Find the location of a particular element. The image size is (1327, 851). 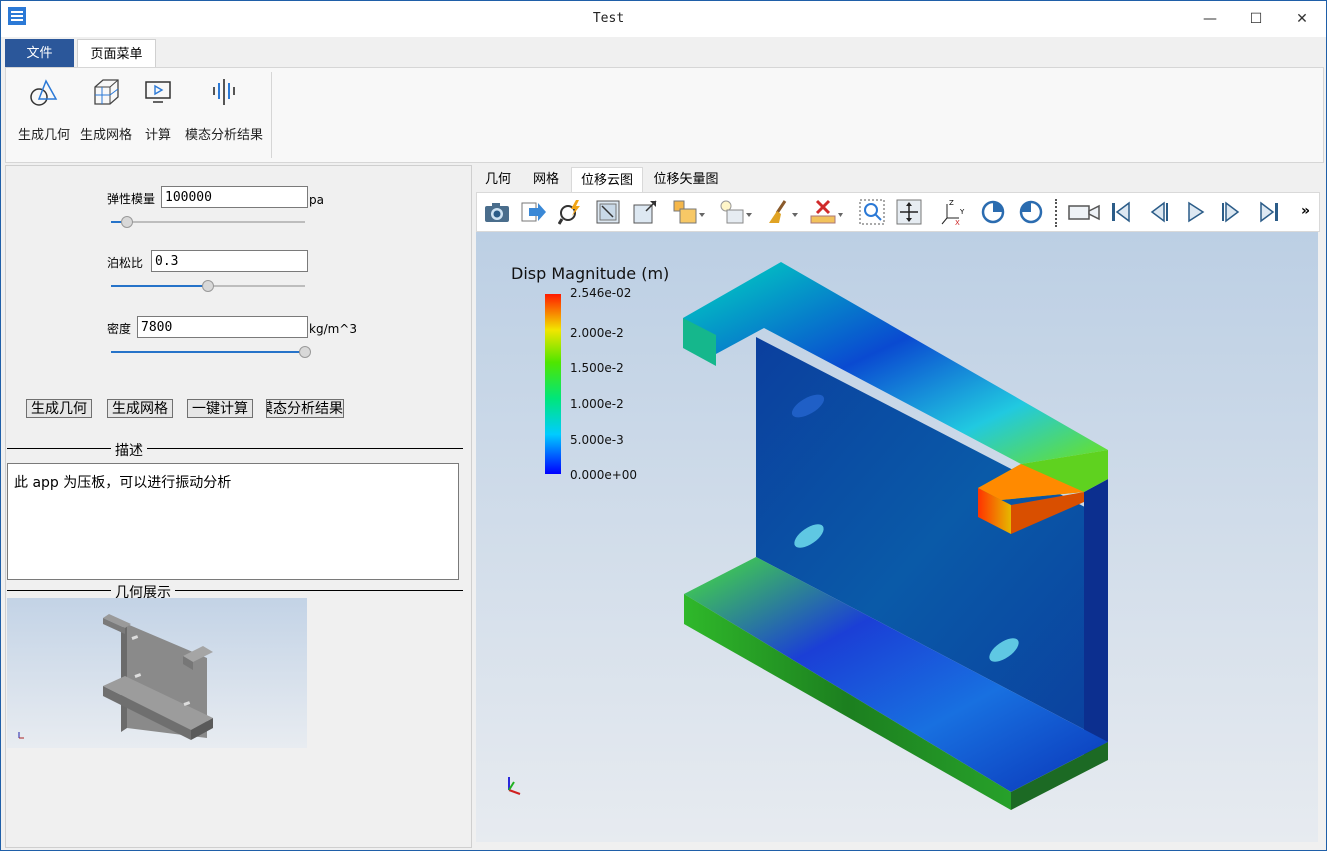

screenshot-button is located at coordinates (497, 212).